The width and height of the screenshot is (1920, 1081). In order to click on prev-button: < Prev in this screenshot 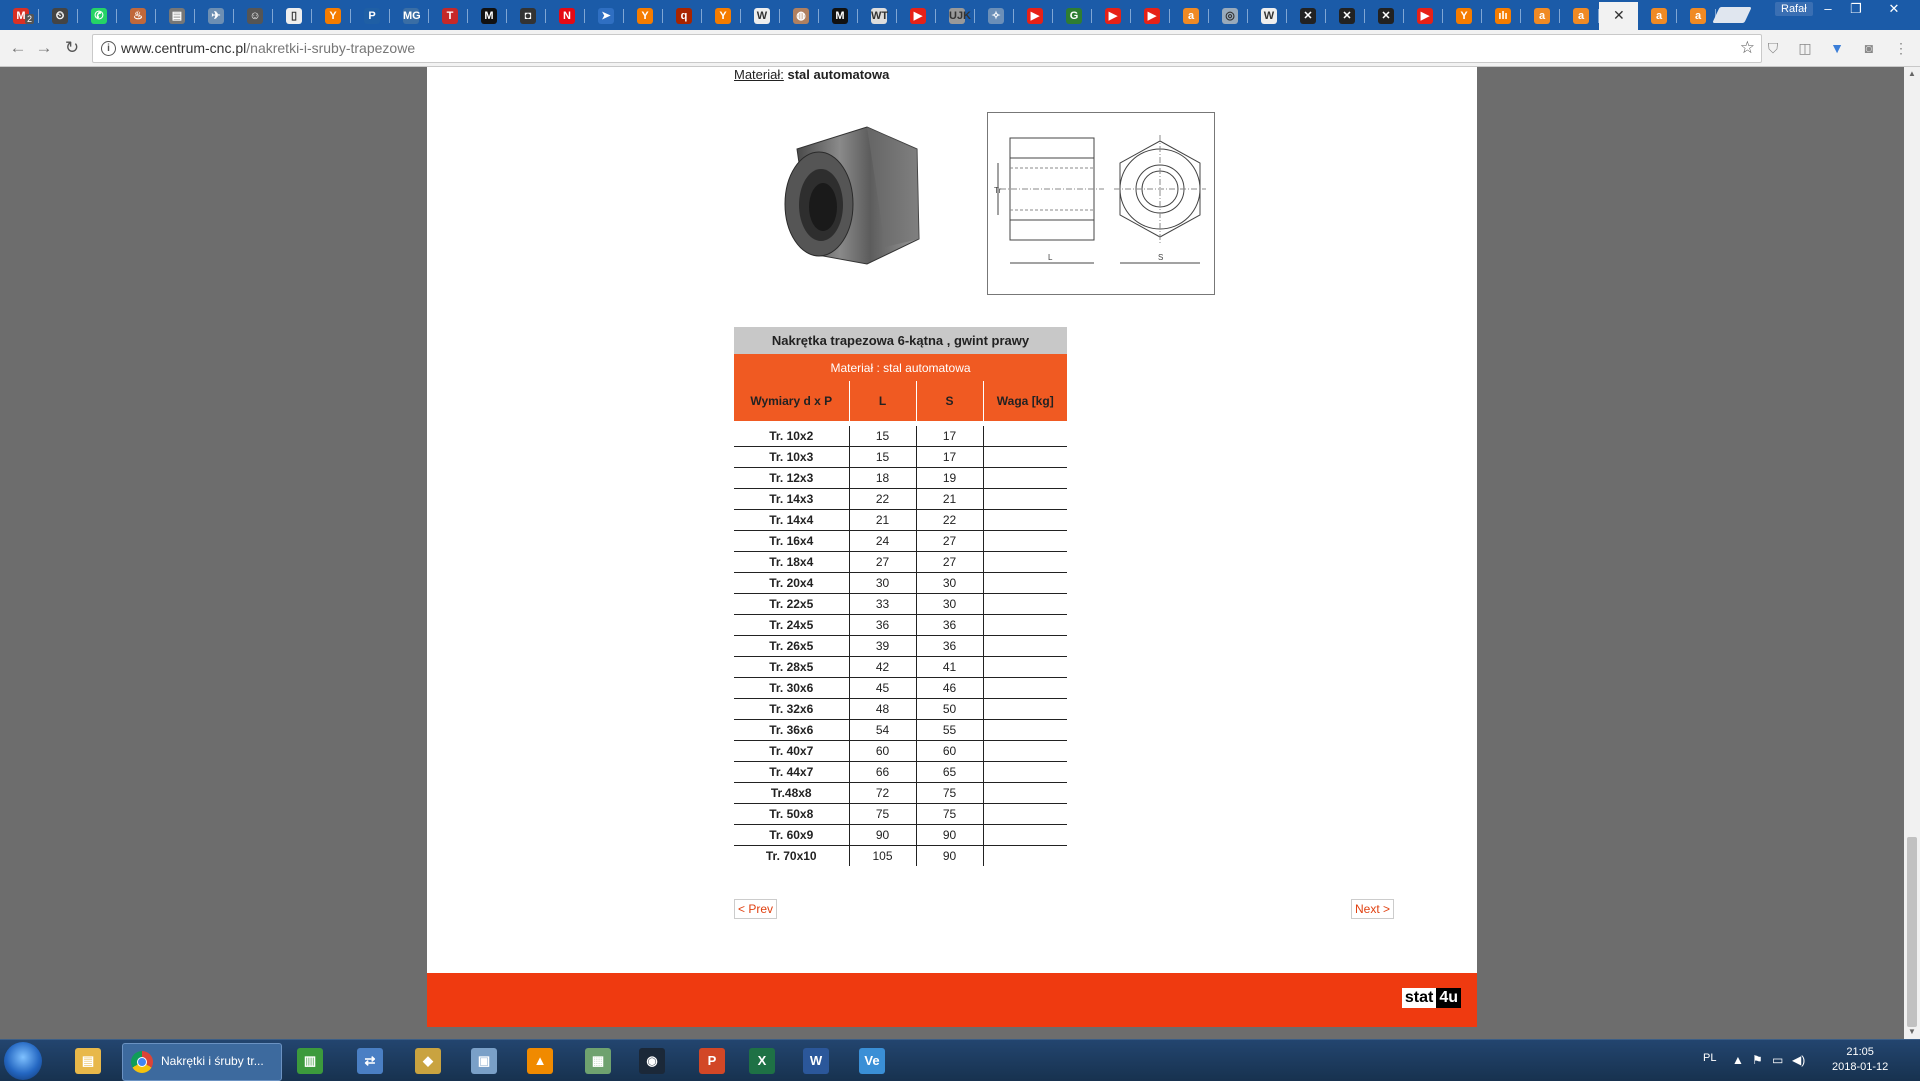, I will do `click(756, 909)`.